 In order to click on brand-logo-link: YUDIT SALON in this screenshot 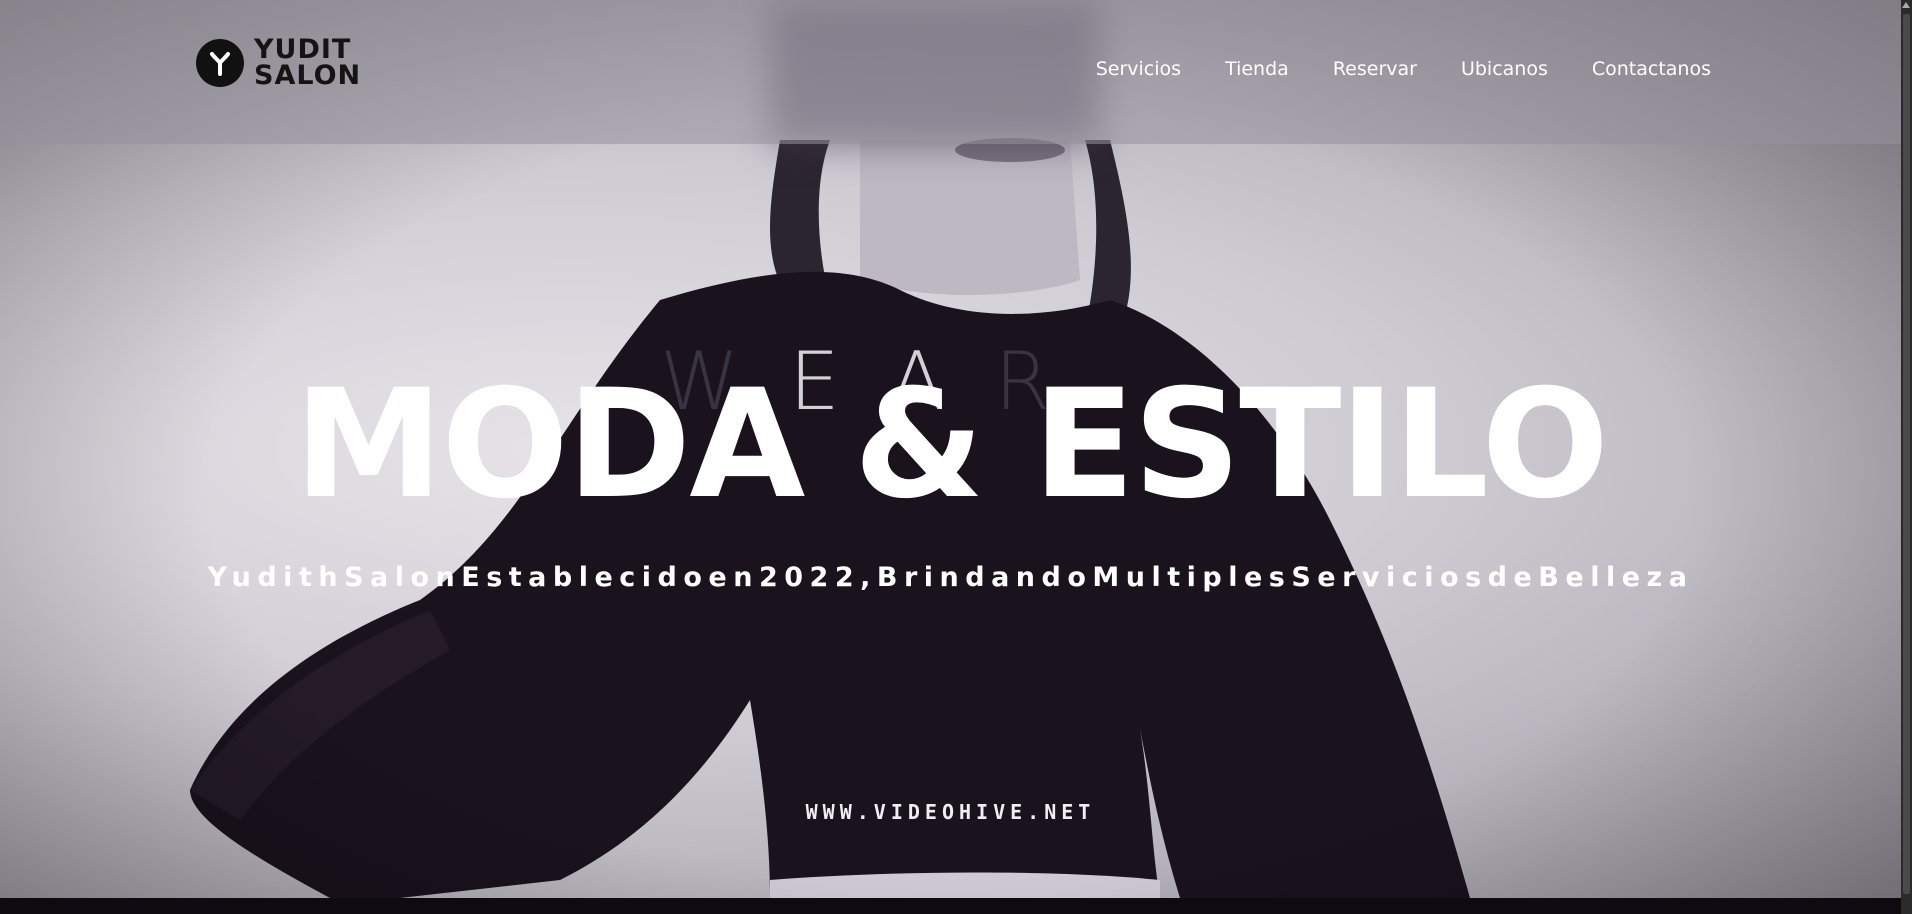, I will do `click(279, 63)`.